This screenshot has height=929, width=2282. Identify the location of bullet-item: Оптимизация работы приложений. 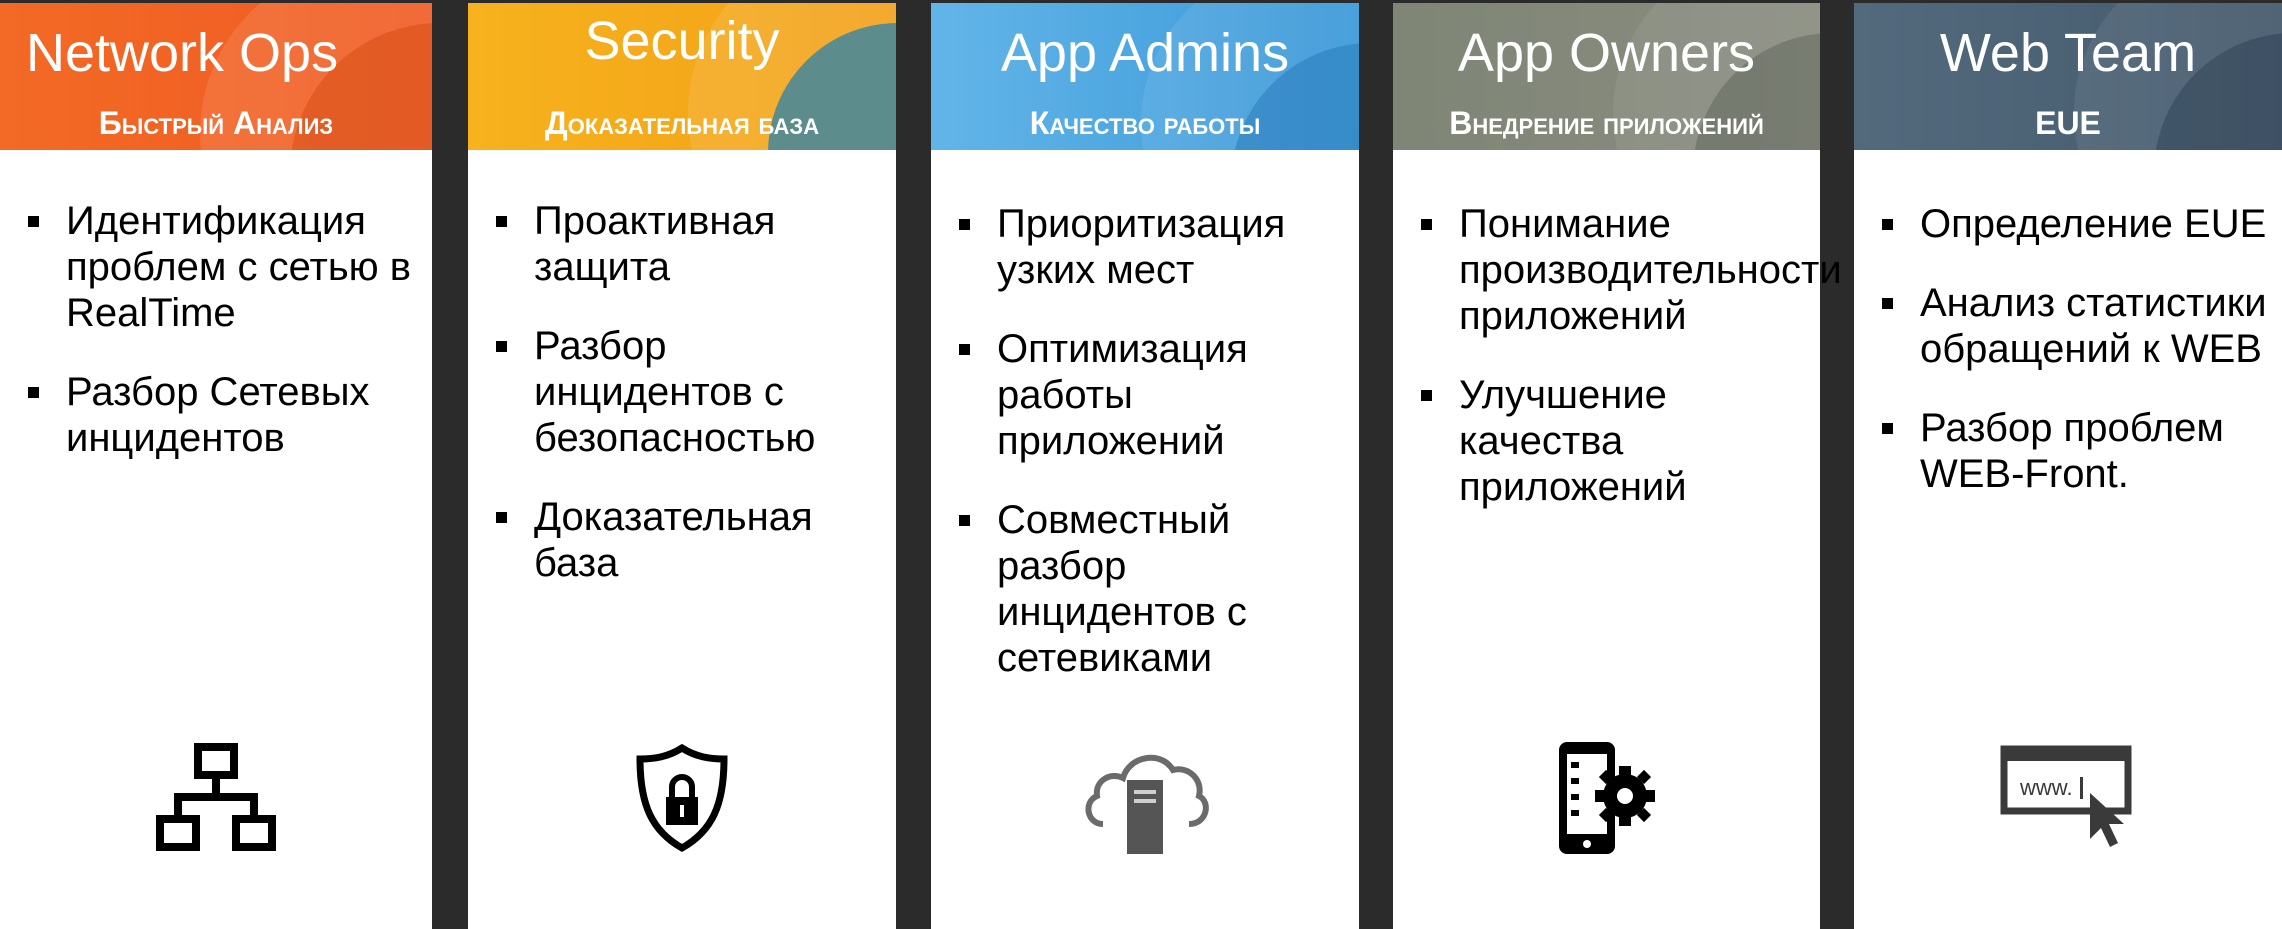
(1145, 395).